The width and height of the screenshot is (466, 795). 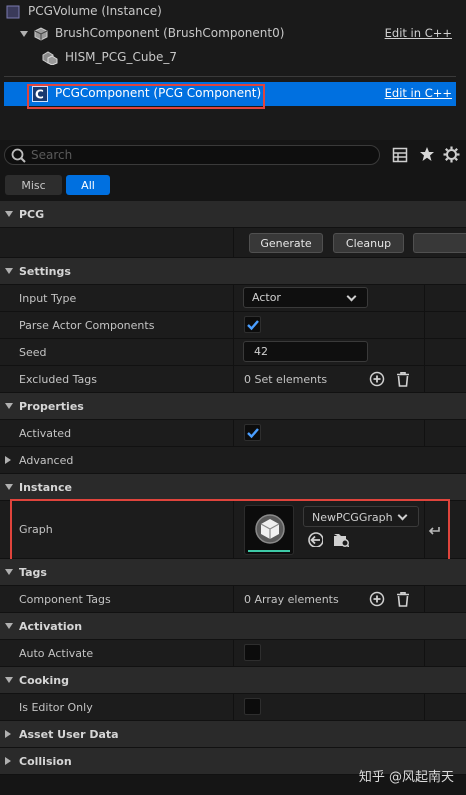 I want to click on svg-text: C, so click(x=39, y=95).